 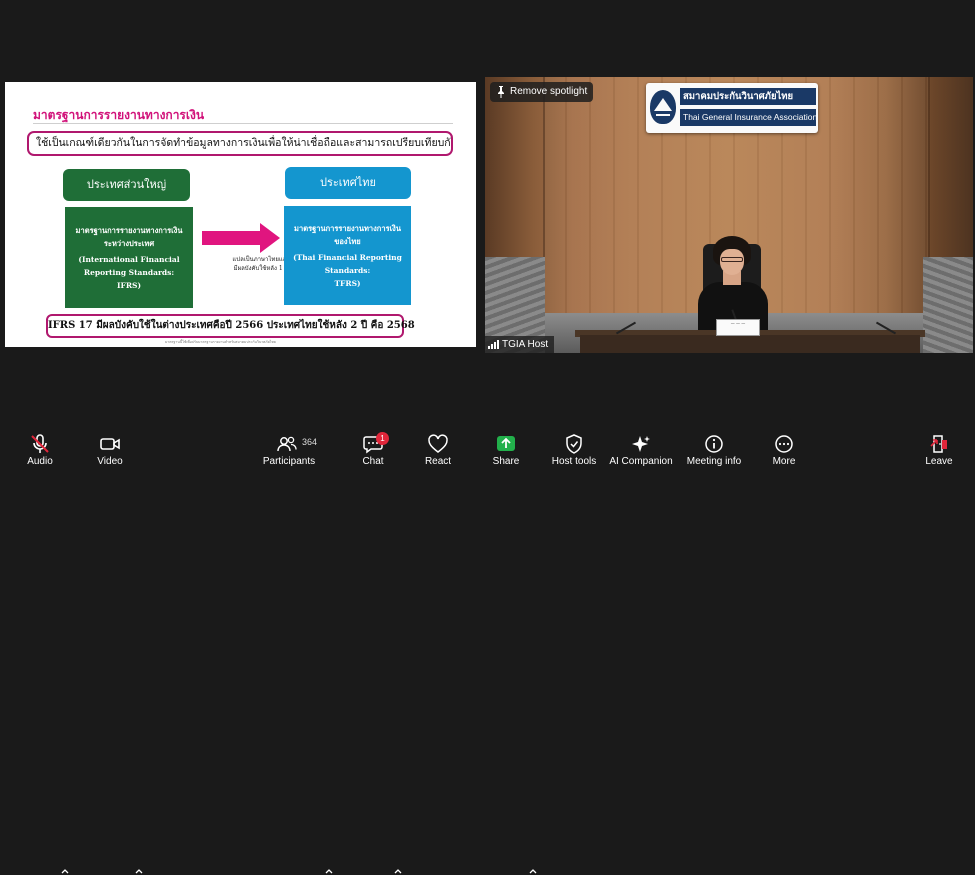 I want to click on participants-count: 364, so click(x=310, y=442).